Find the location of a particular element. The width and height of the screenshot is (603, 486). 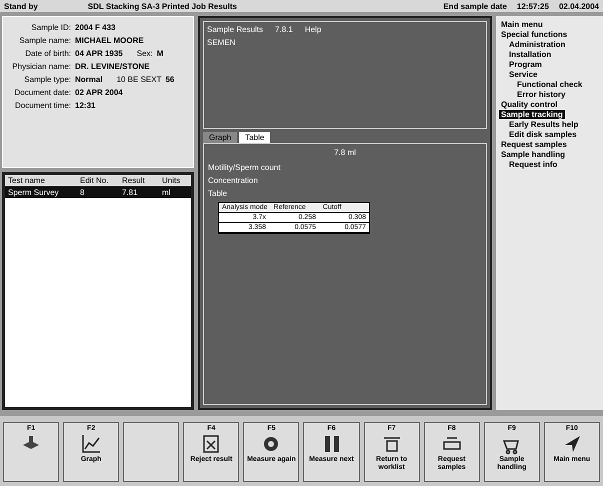

test-row: Sperm Survey 8 7.81 ml is located at coordinates (98, 192).